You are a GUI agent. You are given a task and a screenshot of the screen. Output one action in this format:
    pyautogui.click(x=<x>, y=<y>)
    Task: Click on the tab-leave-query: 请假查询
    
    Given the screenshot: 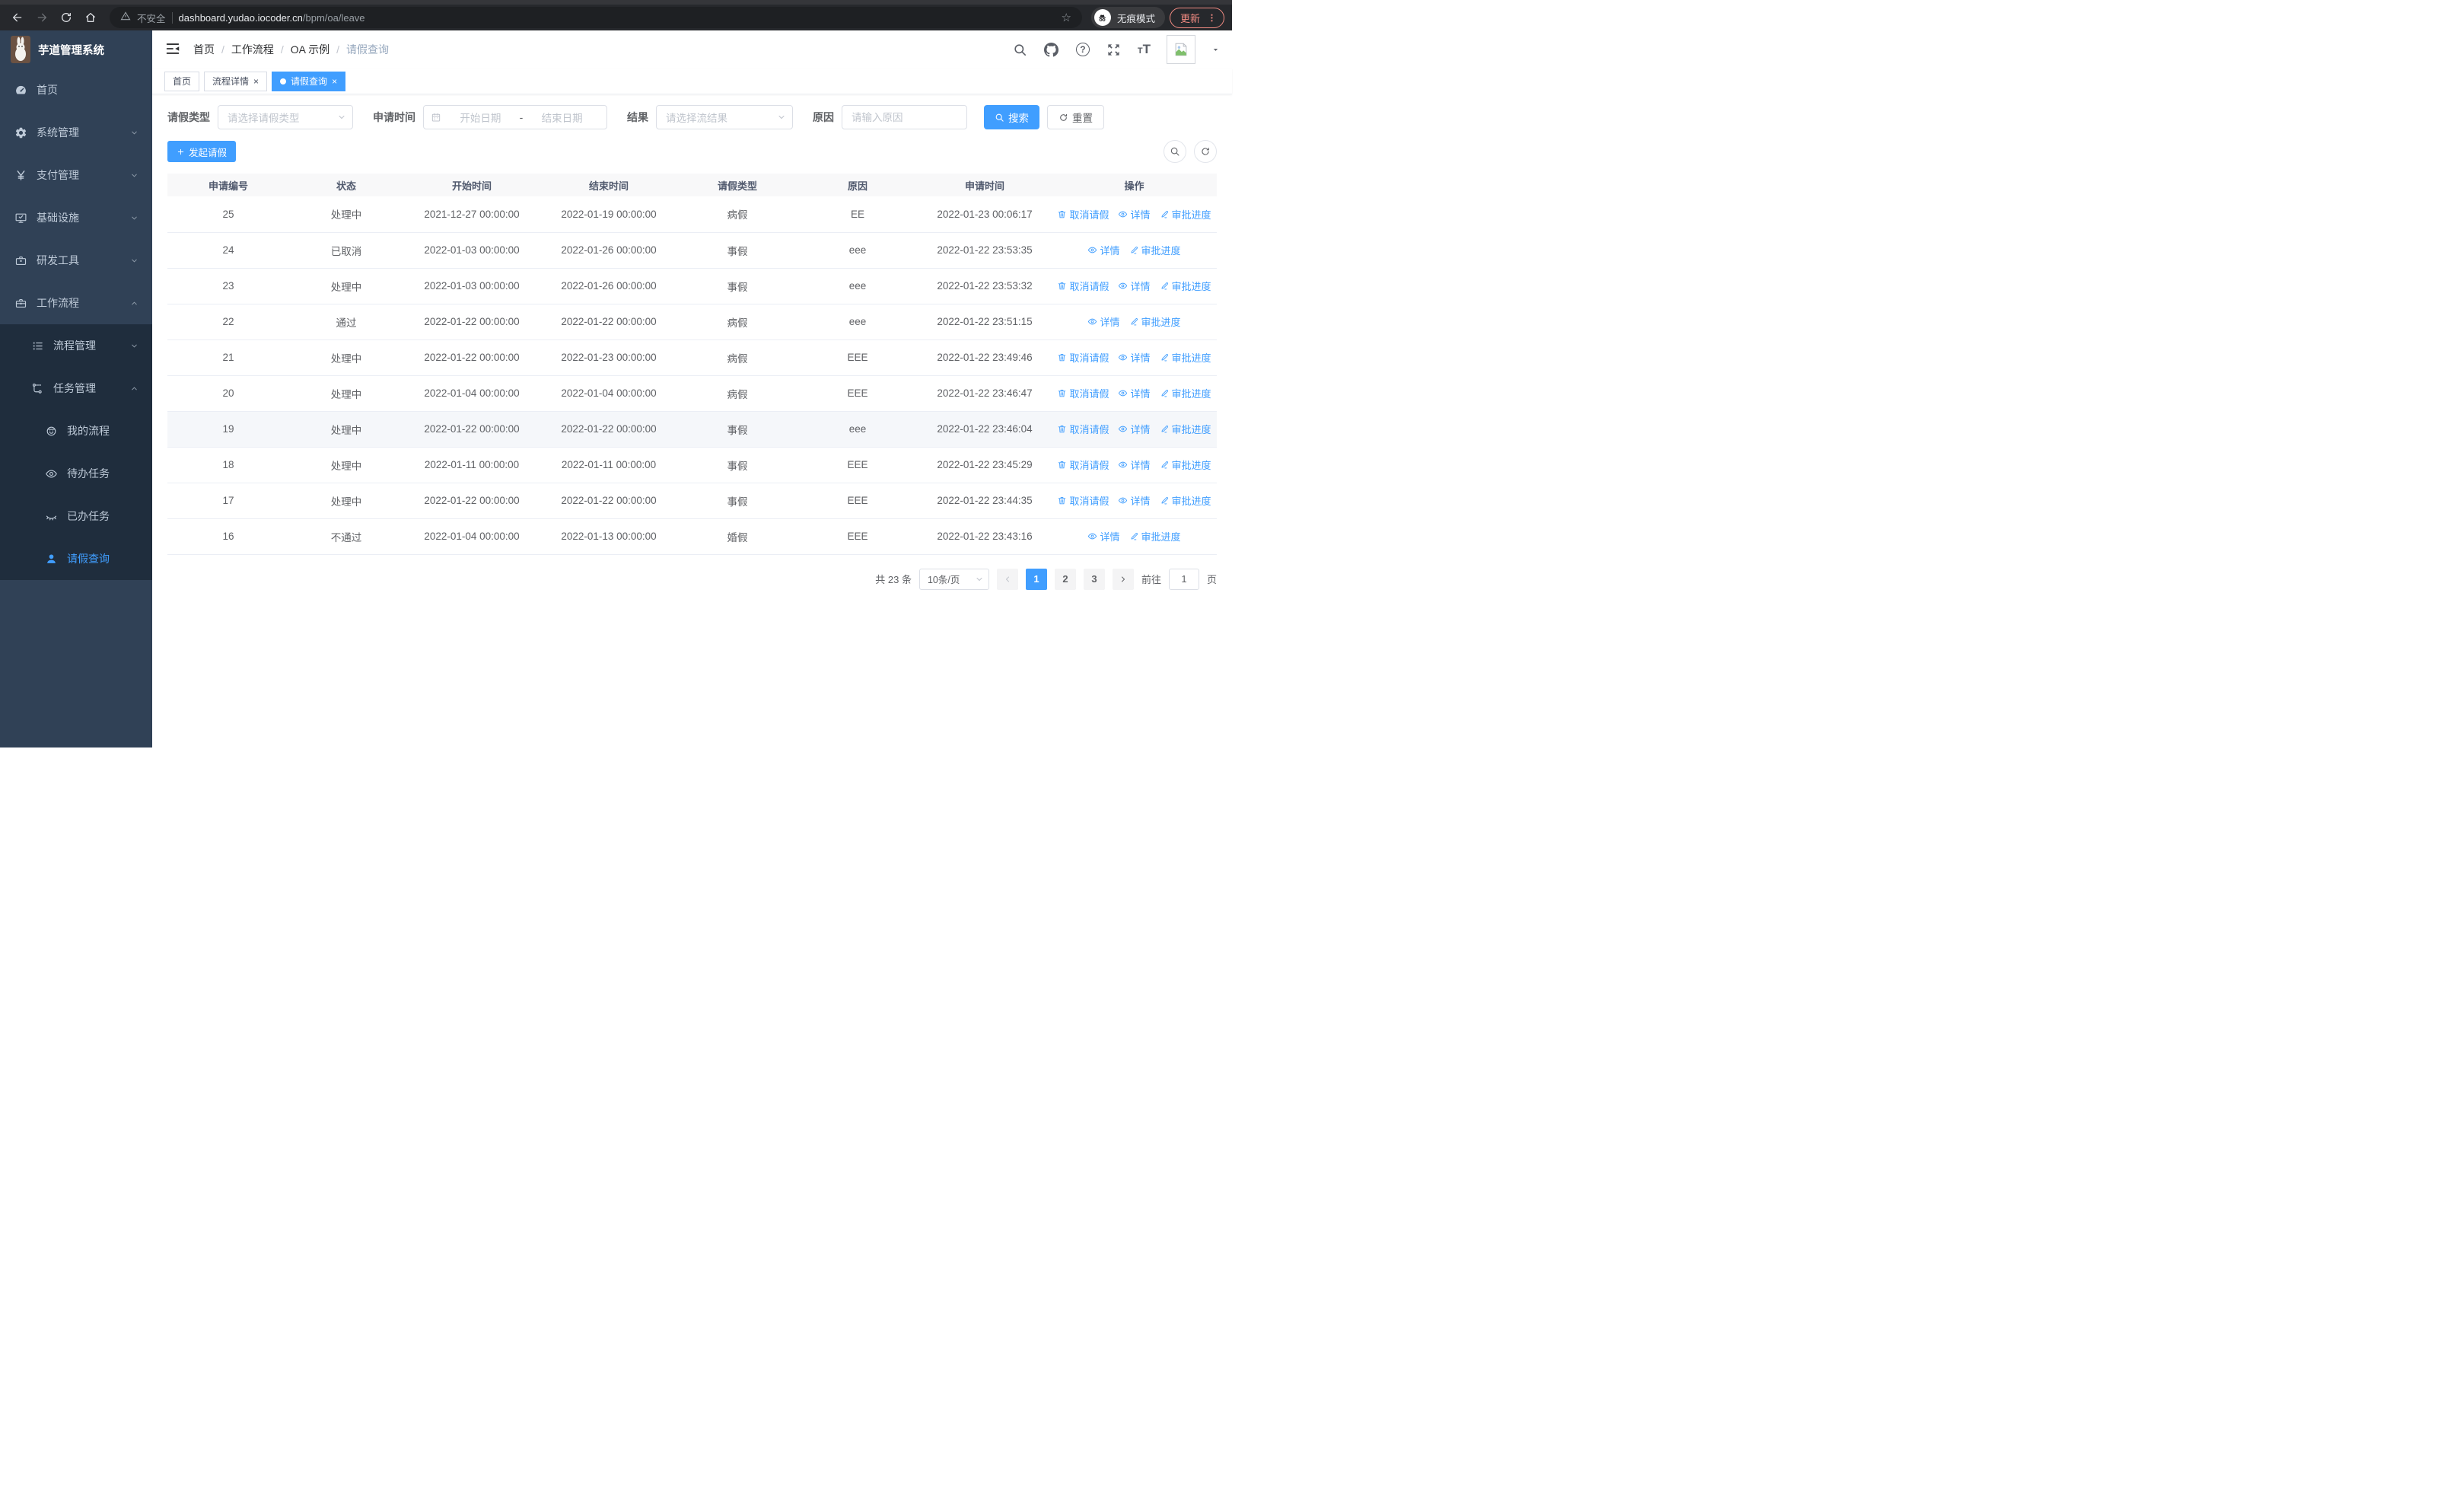 What is the action you would take?
    pyautogui.click(x=309, y=81)
    